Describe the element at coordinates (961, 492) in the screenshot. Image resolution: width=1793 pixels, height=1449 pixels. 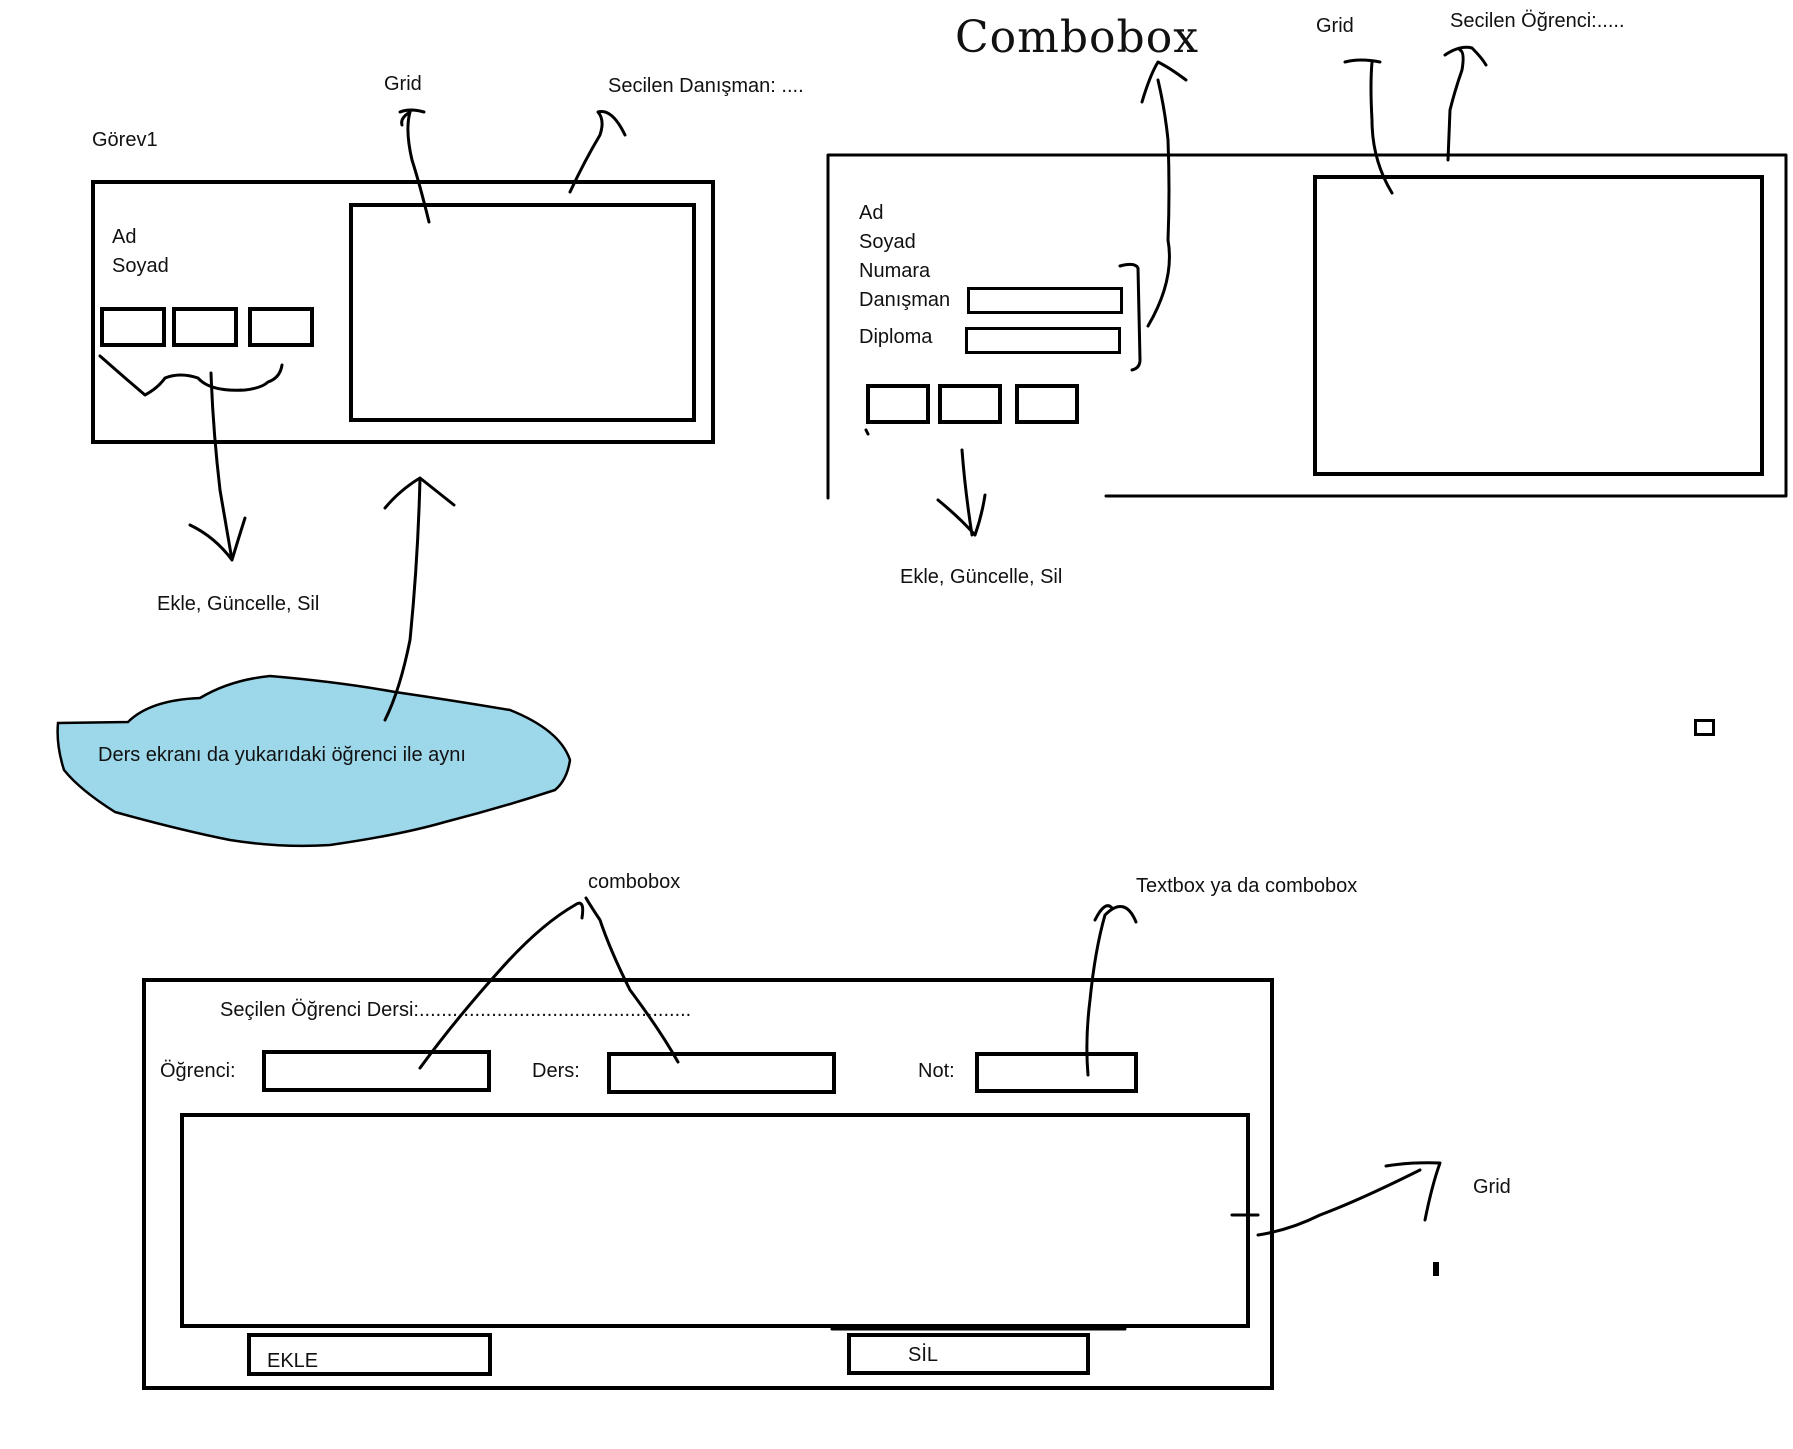
I see `panel2-buttons-arrow` at that location.